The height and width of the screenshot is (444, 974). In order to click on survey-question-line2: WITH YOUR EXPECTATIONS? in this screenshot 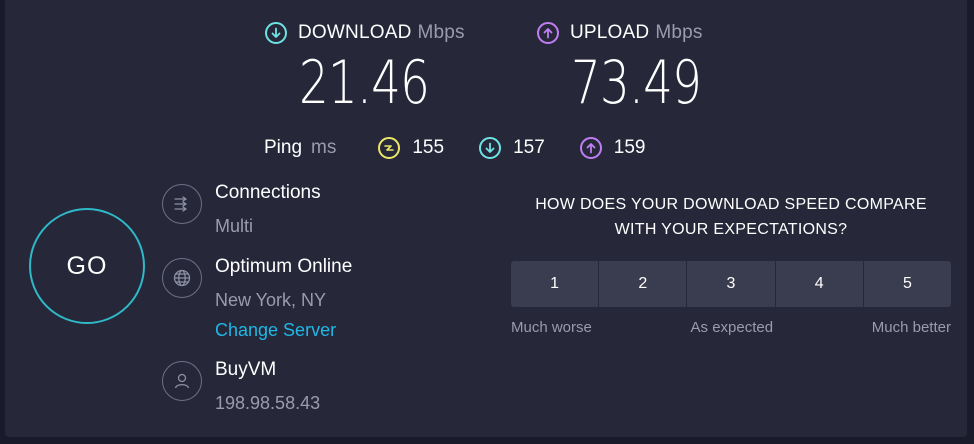, I will do `click(731, 229)`.